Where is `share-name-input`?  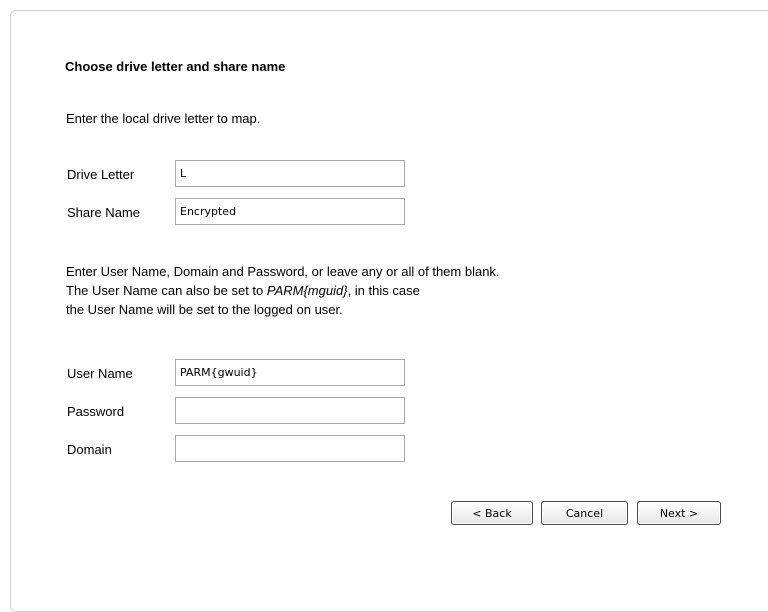
share-name-input is located at coordinates (290, 211).